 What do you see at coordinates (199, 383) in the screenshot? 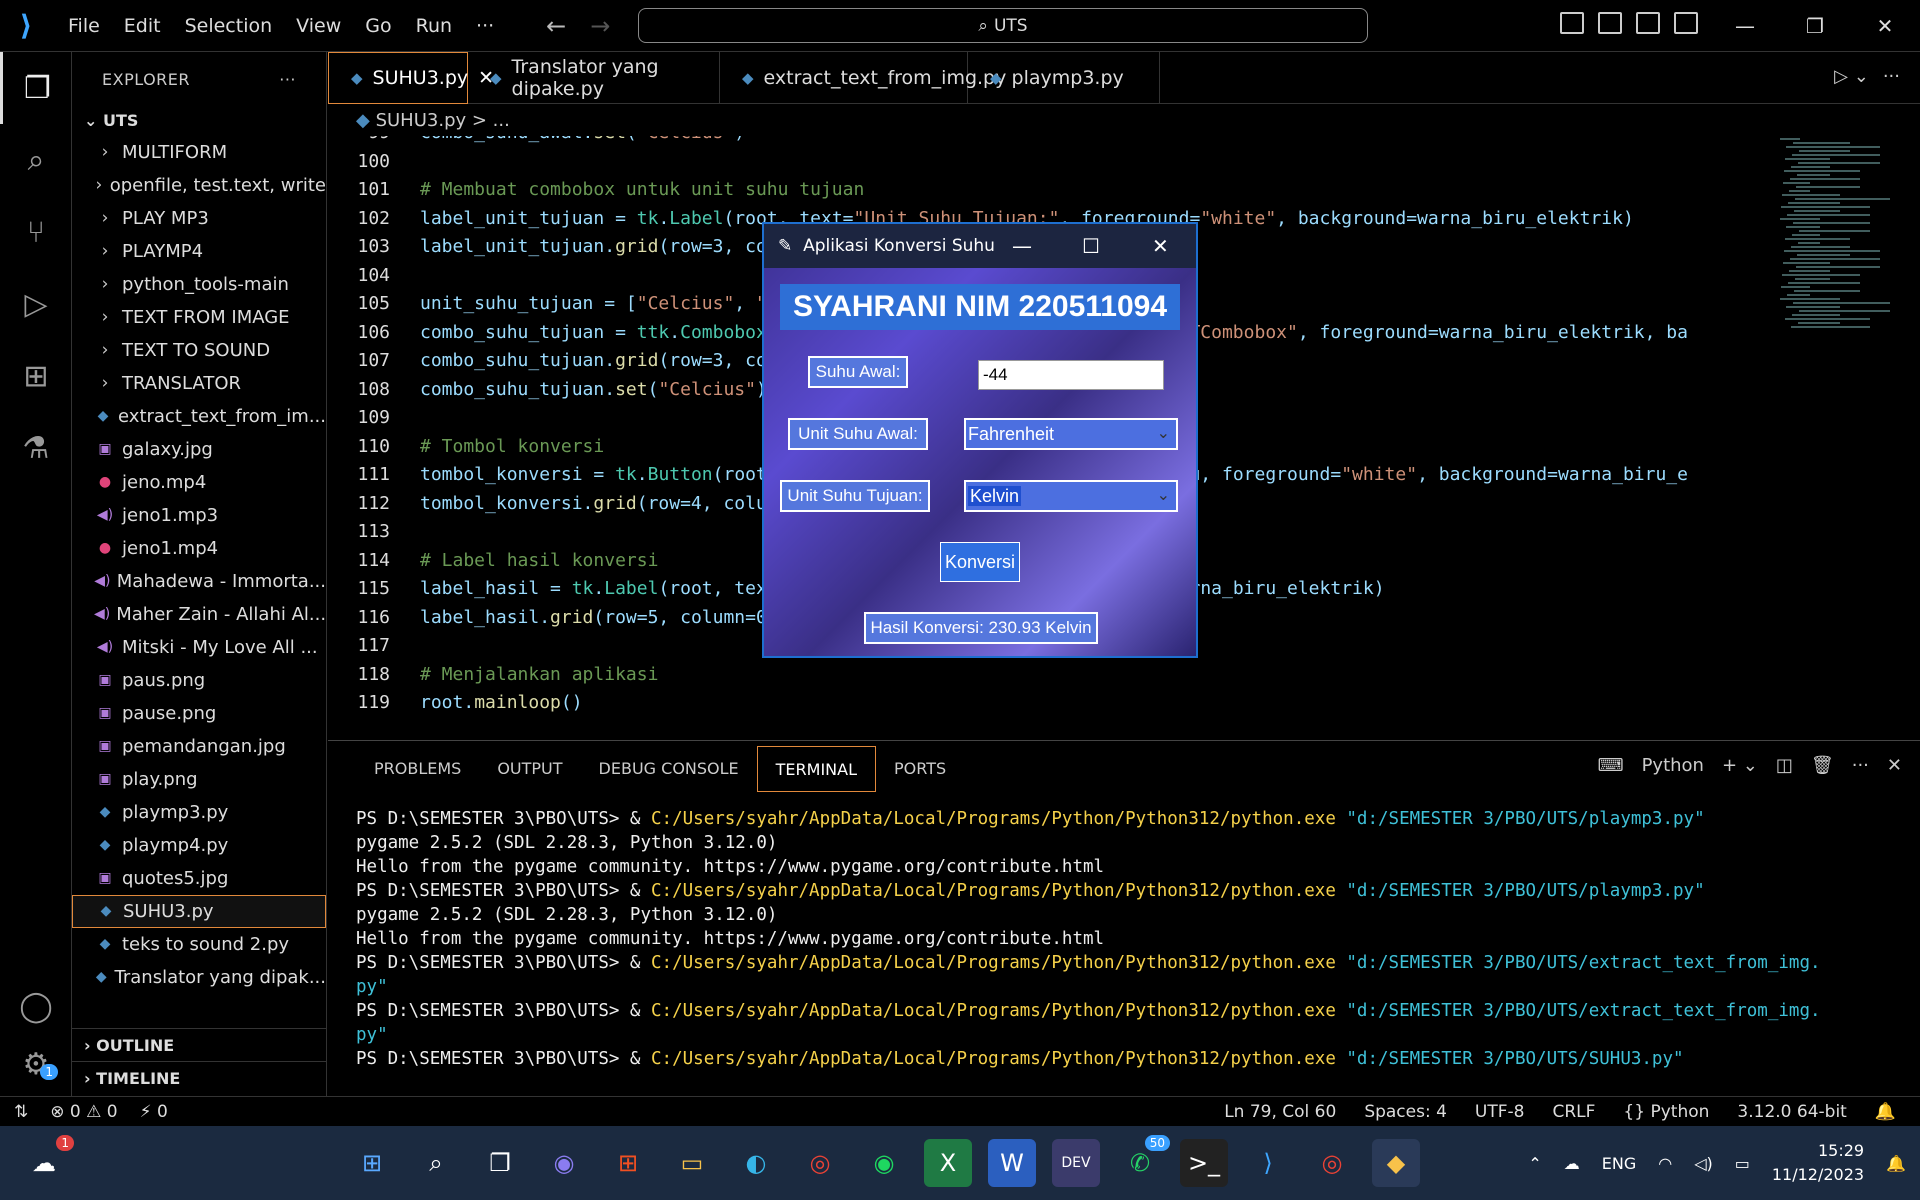
I see `folder-item: › TRANSLATOR` at bounding box center [199, 383].